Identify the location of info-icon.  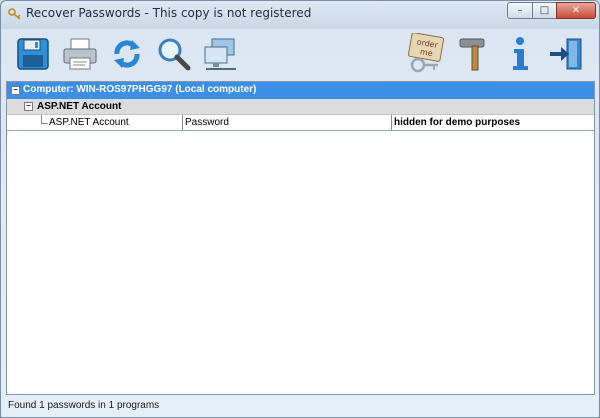
(520, 53).